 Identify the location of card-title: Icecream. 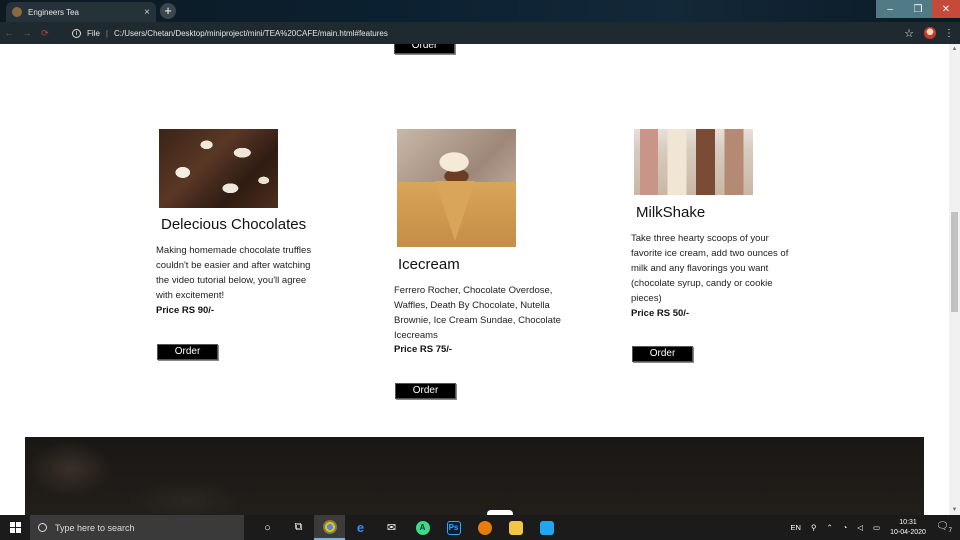
(429, 264).